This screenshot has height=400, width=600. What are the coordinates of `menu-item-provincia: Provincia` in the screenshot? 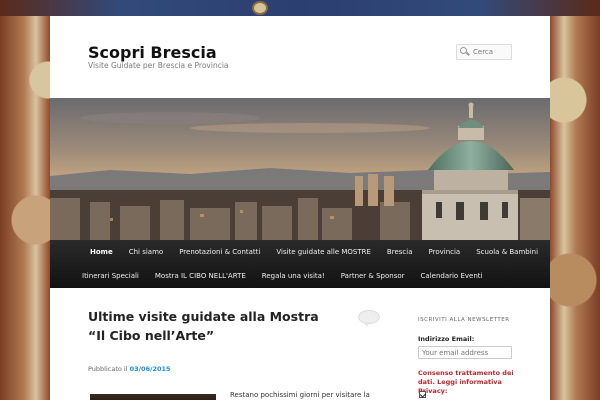 It's located at (445, 252).